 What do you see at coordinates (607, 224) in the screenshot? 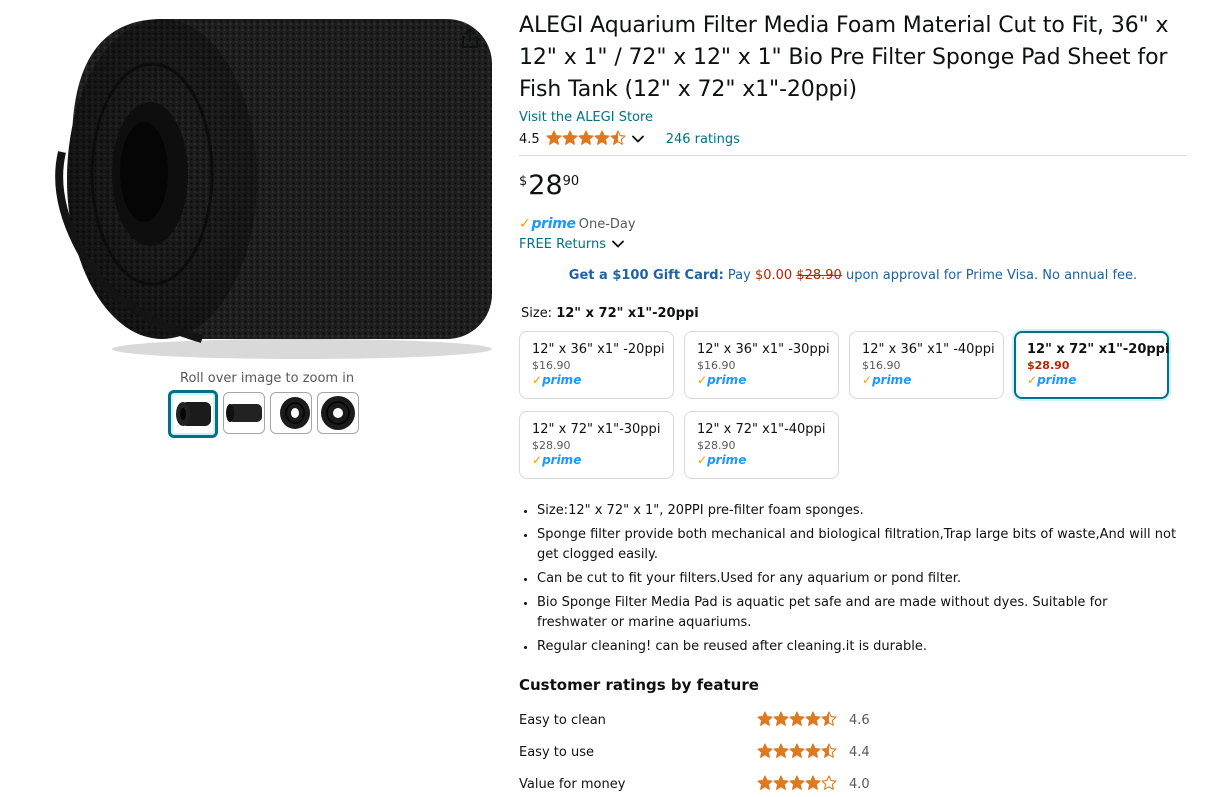
I see `prime-speed: One-Day` at bounding box center [607, 224].